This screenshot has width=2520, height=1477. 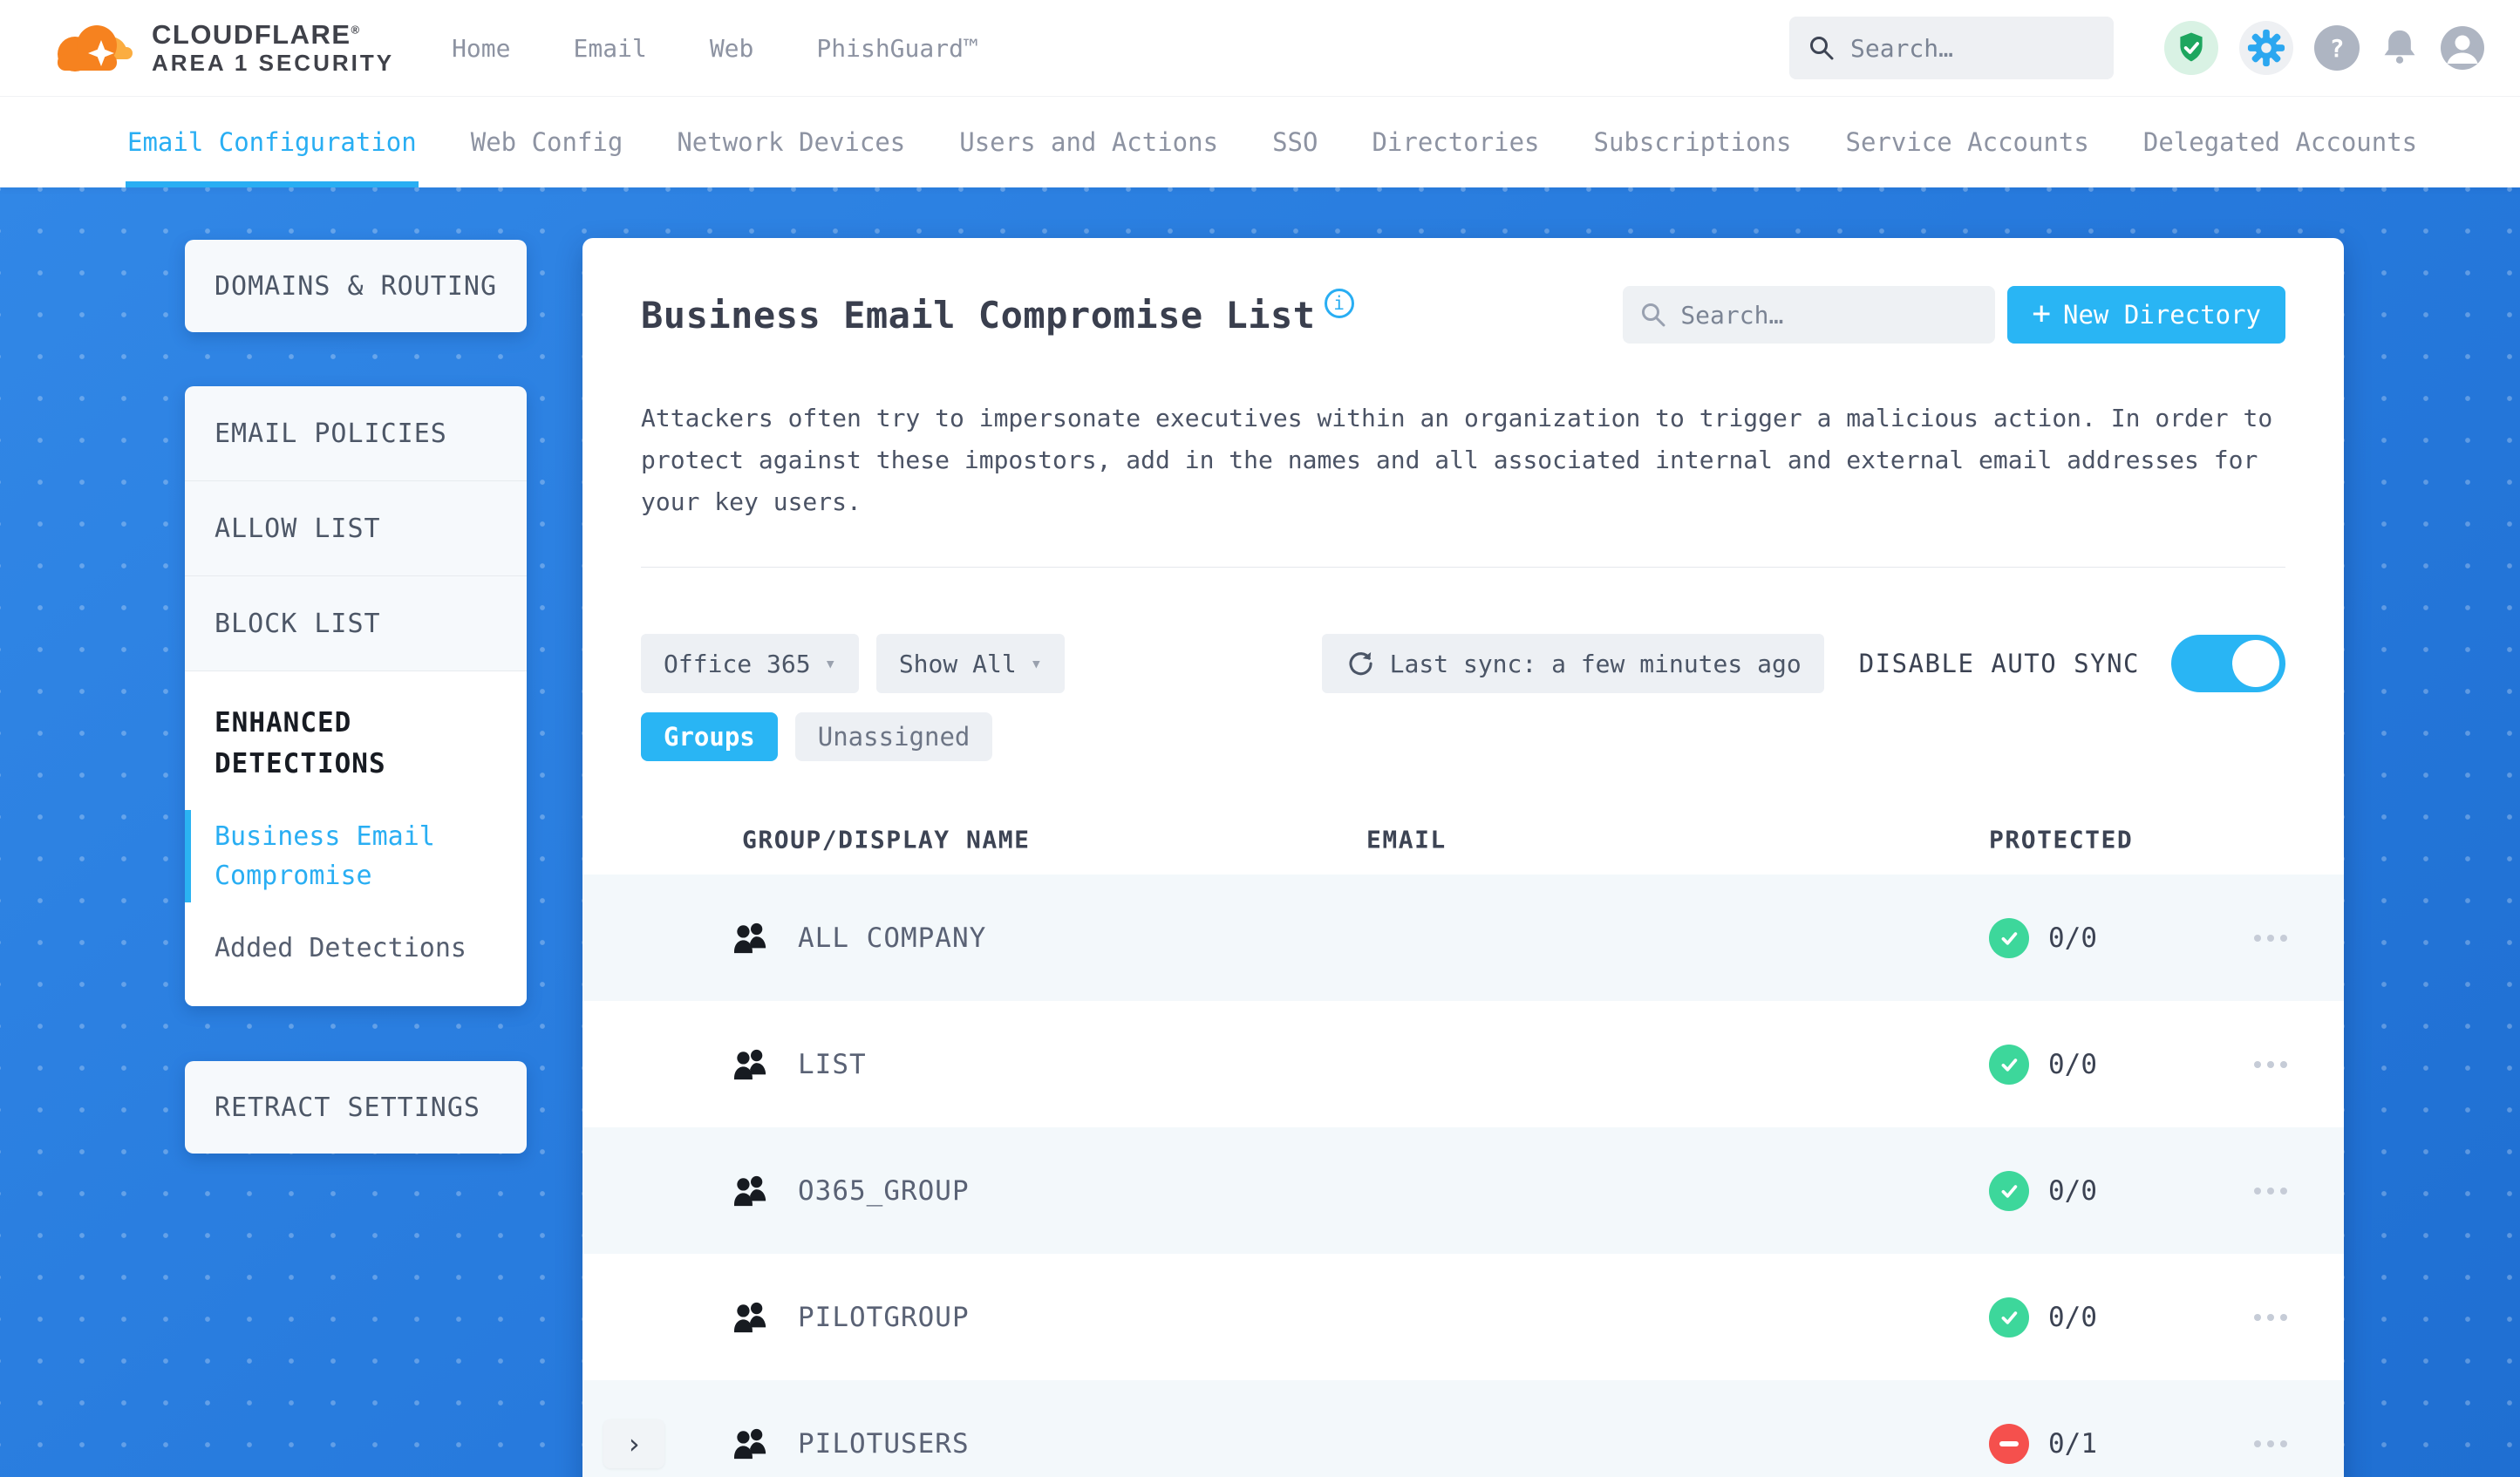 What do you see at coordinates (2337, 48) in the screenshot?
I see `help-icon: ?` at bounding box center [2337, 48].